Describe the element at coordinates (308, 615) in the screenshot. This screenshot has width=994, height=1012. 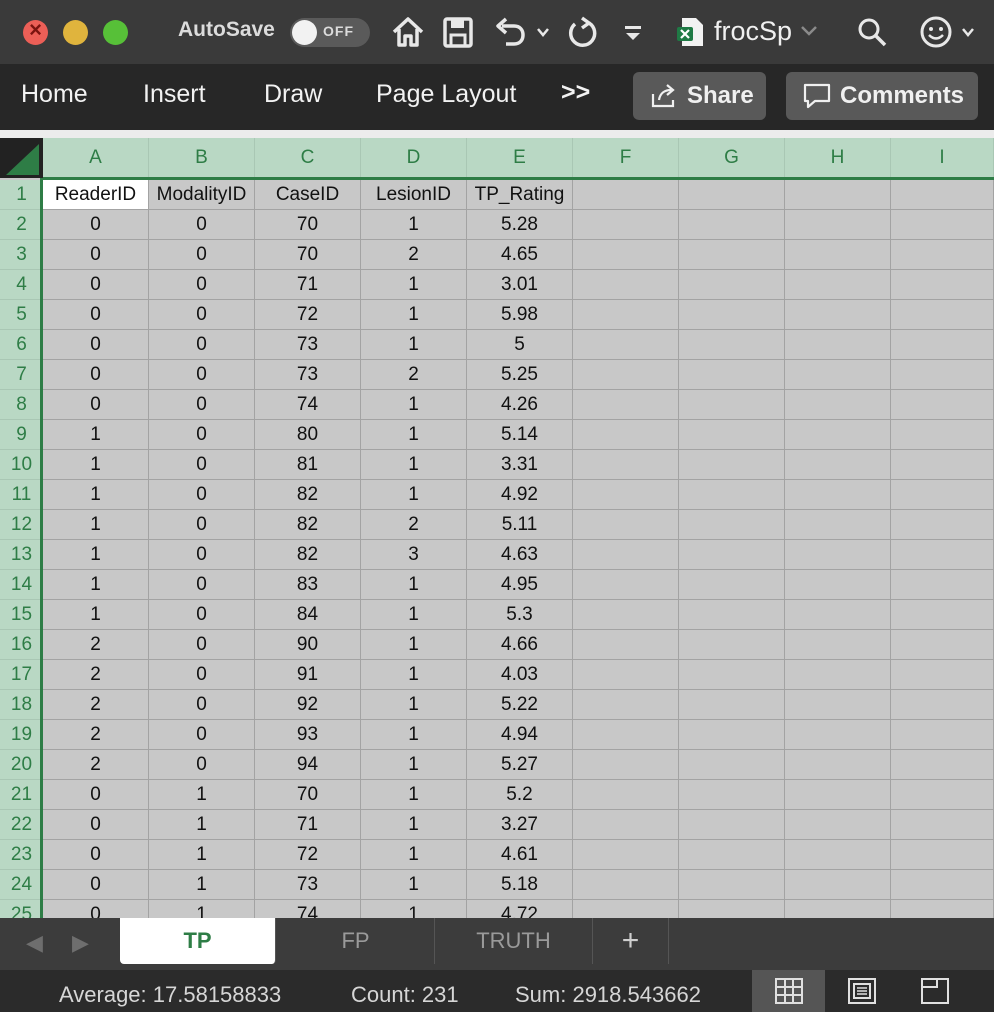
I see `data-cell: 84` at that location.